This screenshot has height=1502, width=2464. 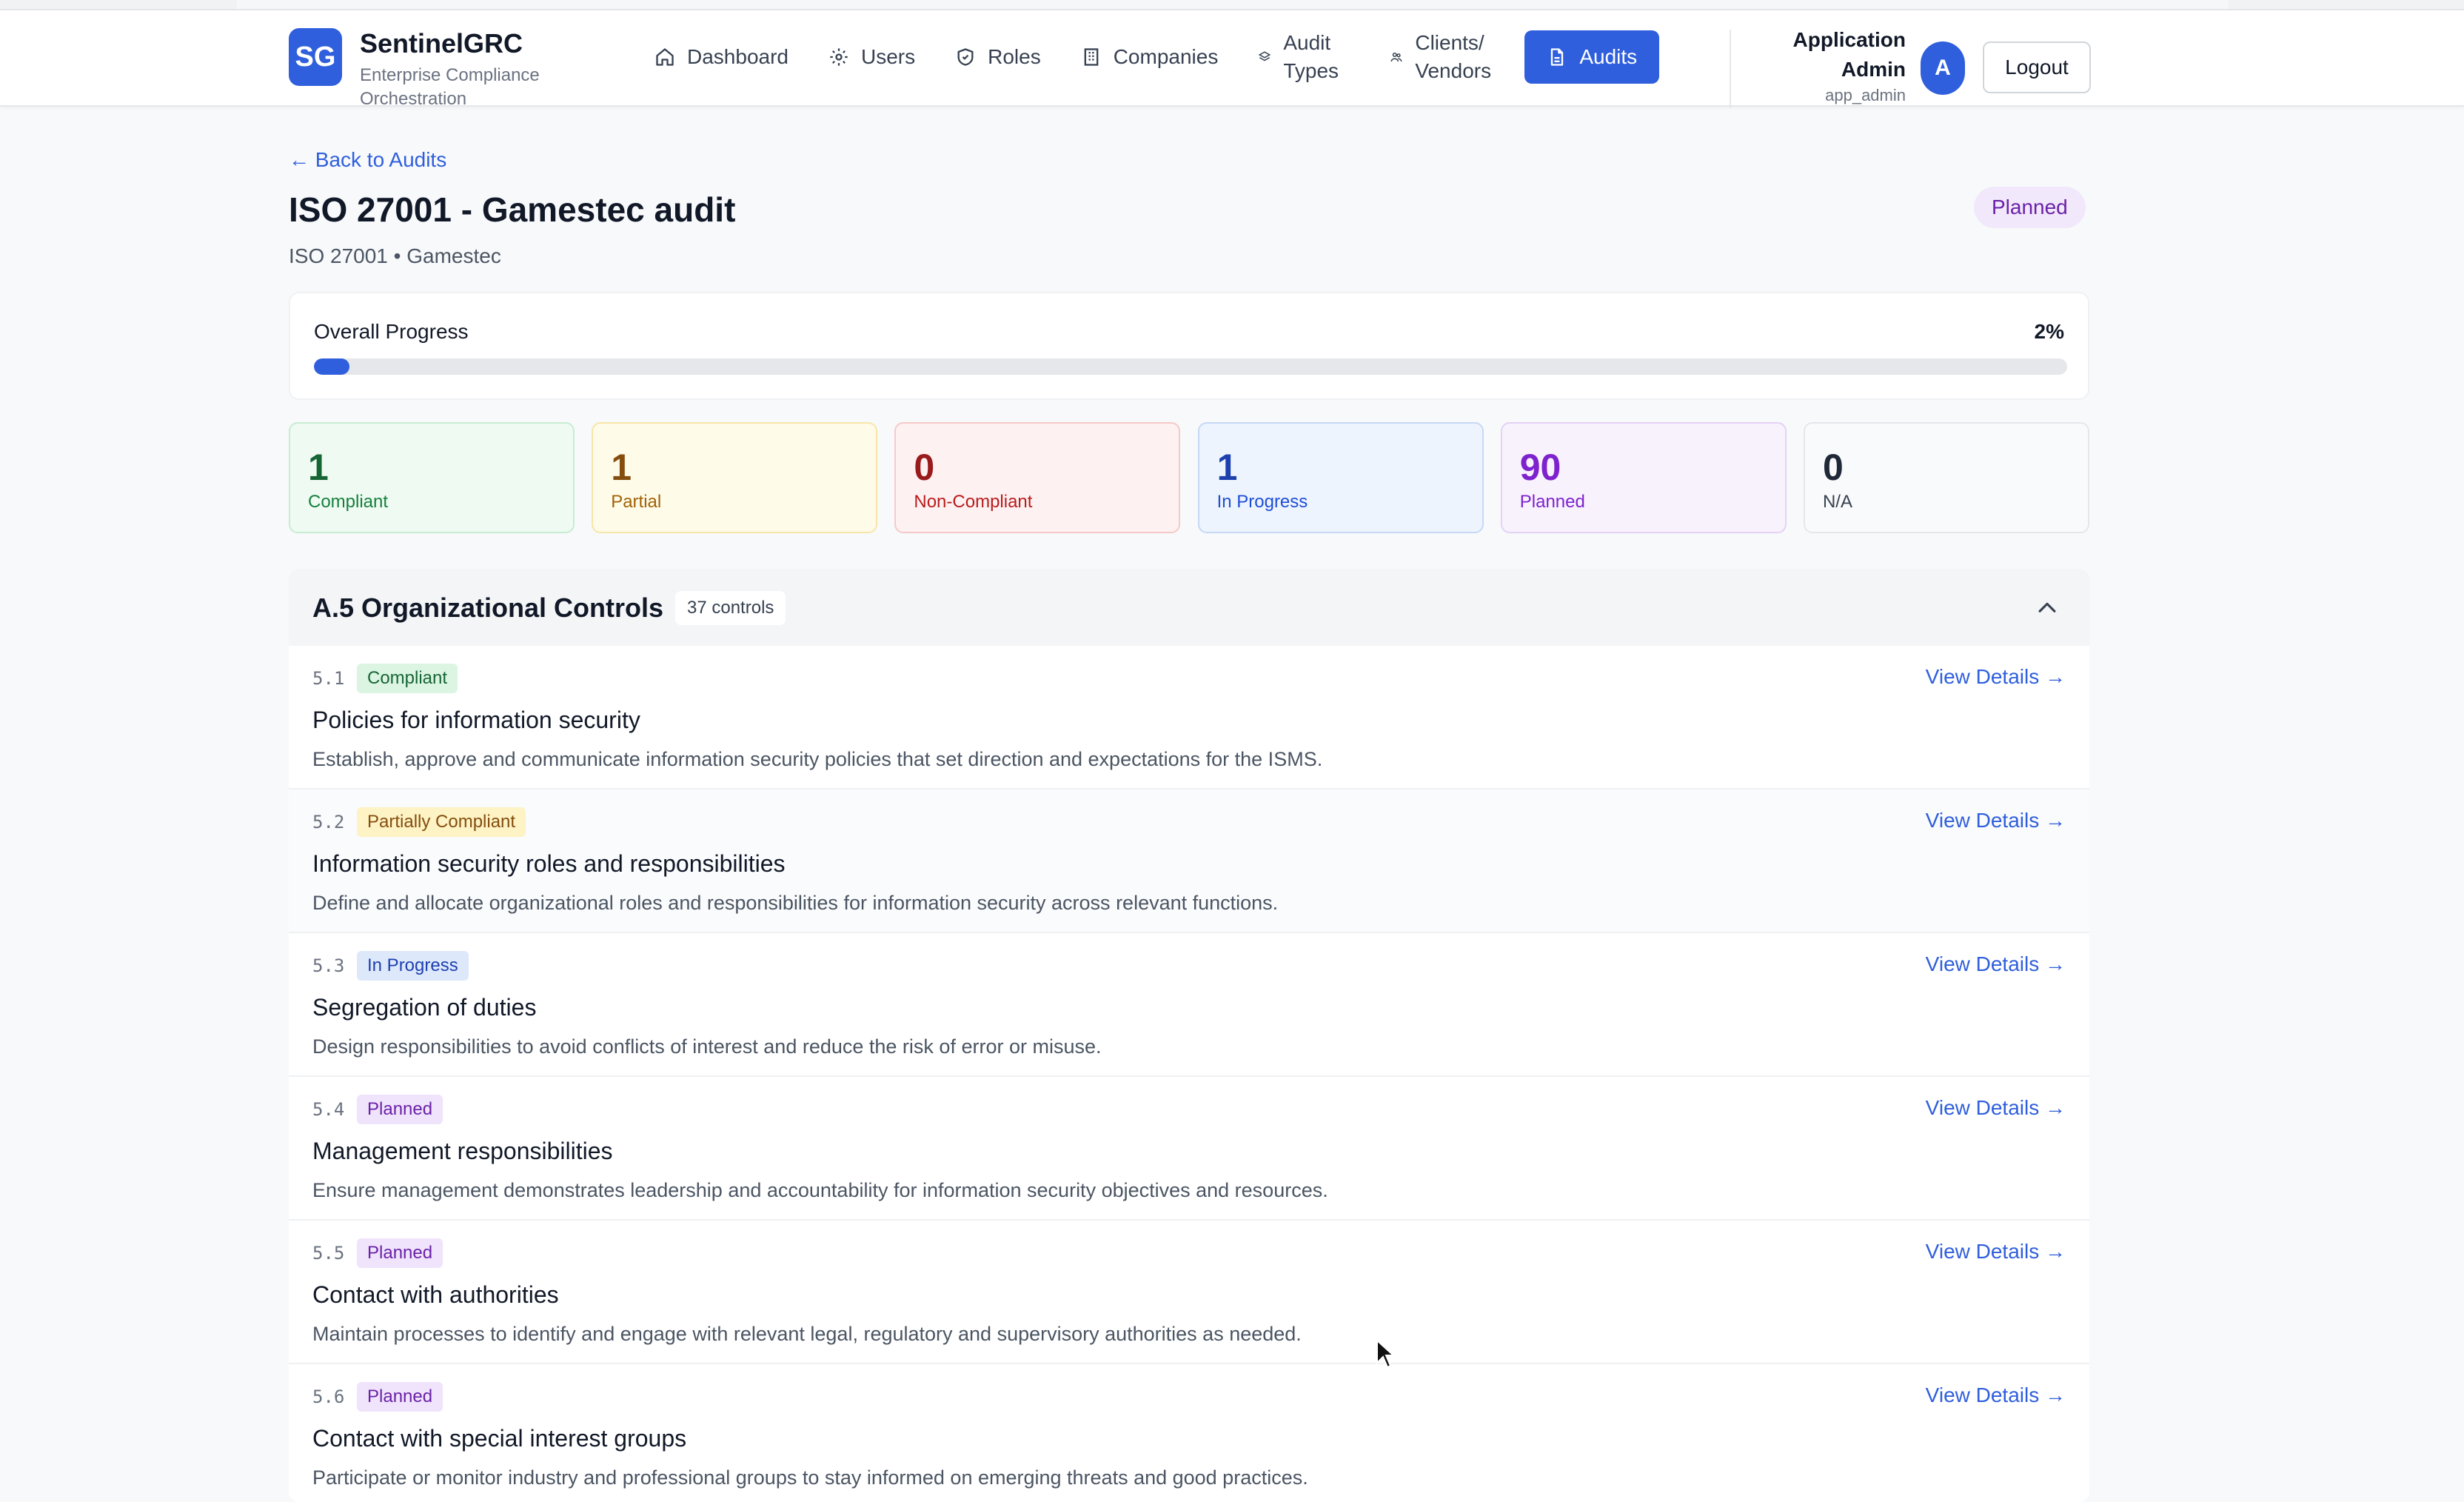 What do you see at coordinates (1946, 478) in the screenshot?
I see `stat-na: 0 N/A` at bounding box center [1946, 478].